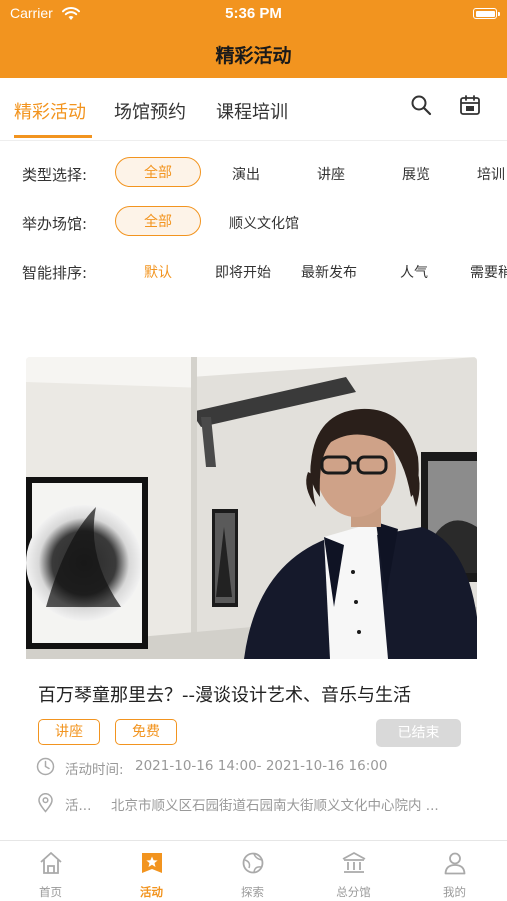 The height and width of the screenshot is (901, 507). Describe the element at coordinates (354, 865) in the screenshot. I see `library-icon` at that location.